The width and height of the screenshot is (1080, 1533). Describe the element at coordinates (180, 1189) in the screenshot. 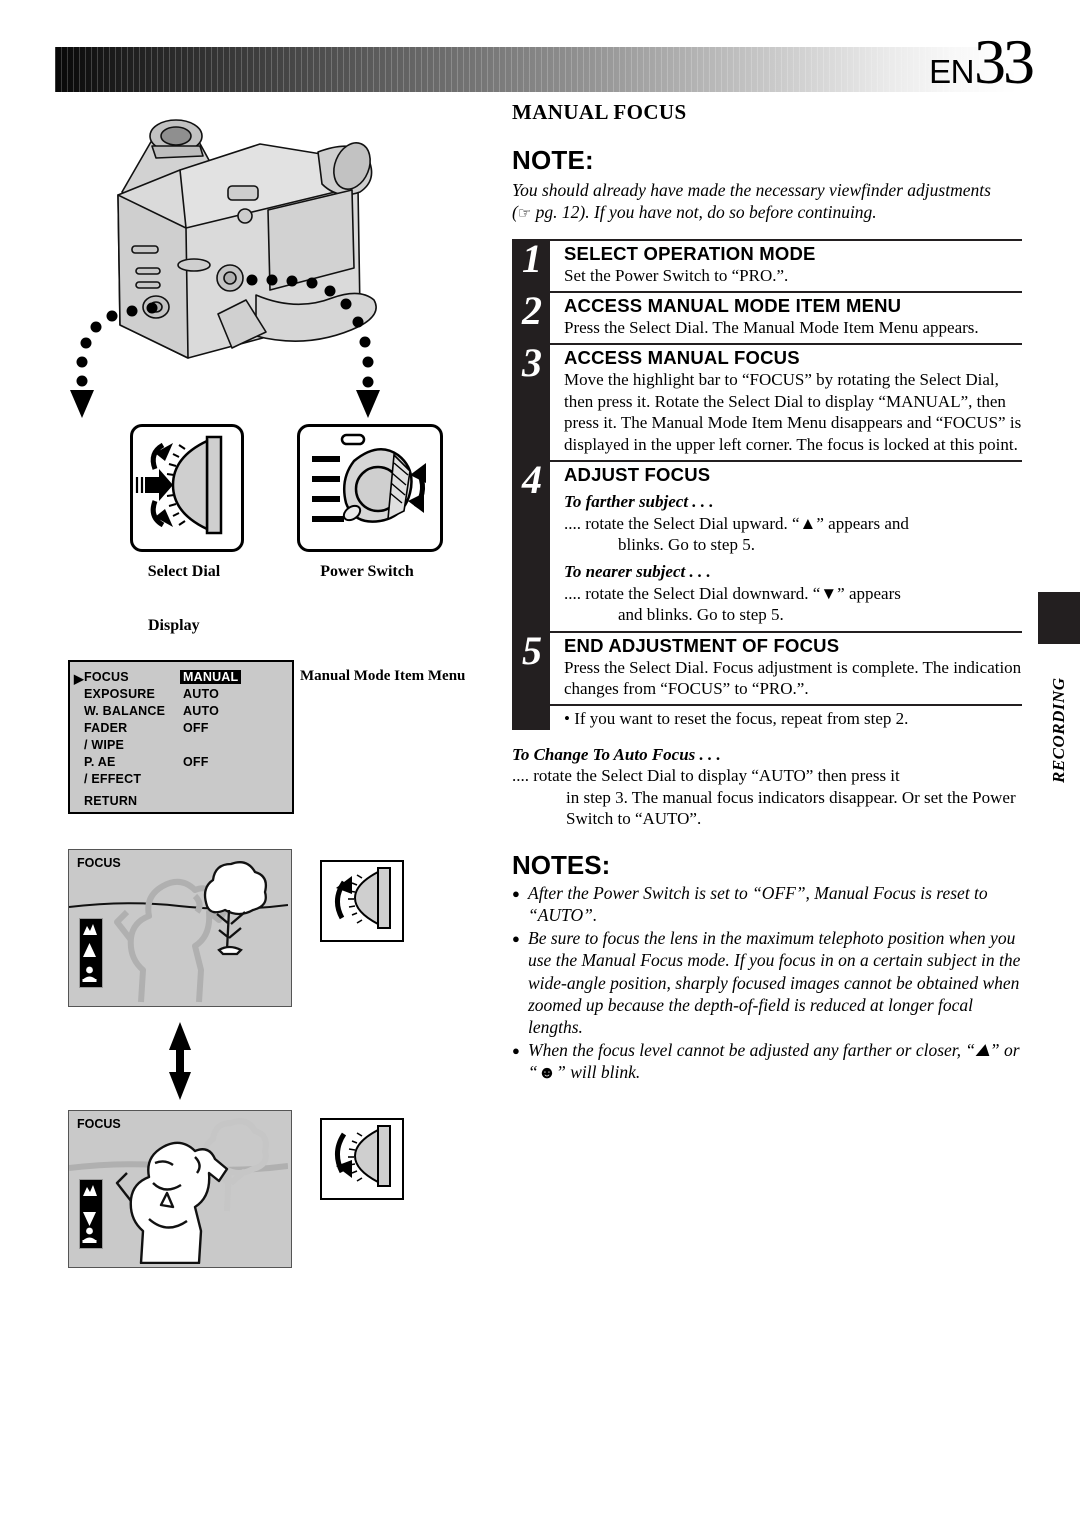

I see `viewfinder-scene-nearer: FOCUS` at that location.